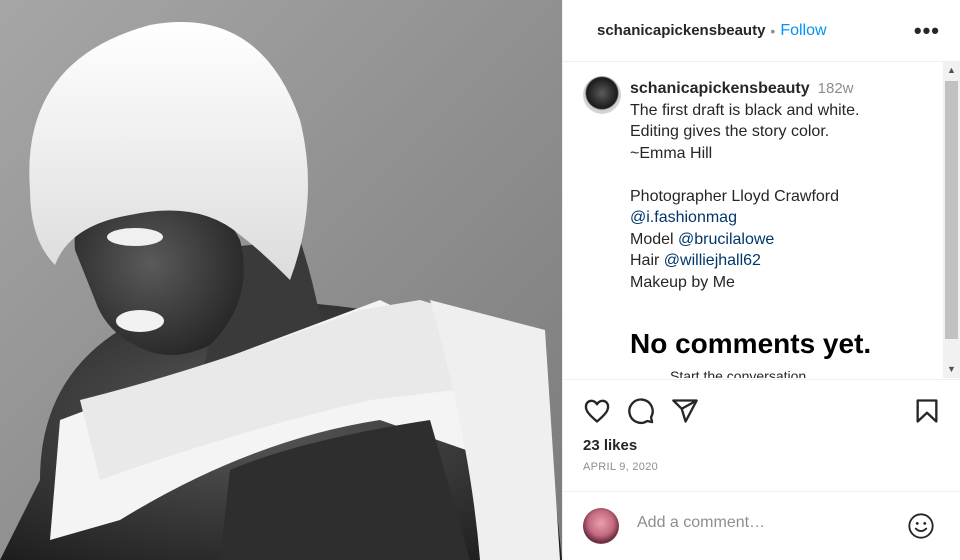 The height and width of the screenshot is (560, 960). What do you see at coordinates (762, 523) in the screenshot?
I see `comment-input` at bounding box center [762, 523].